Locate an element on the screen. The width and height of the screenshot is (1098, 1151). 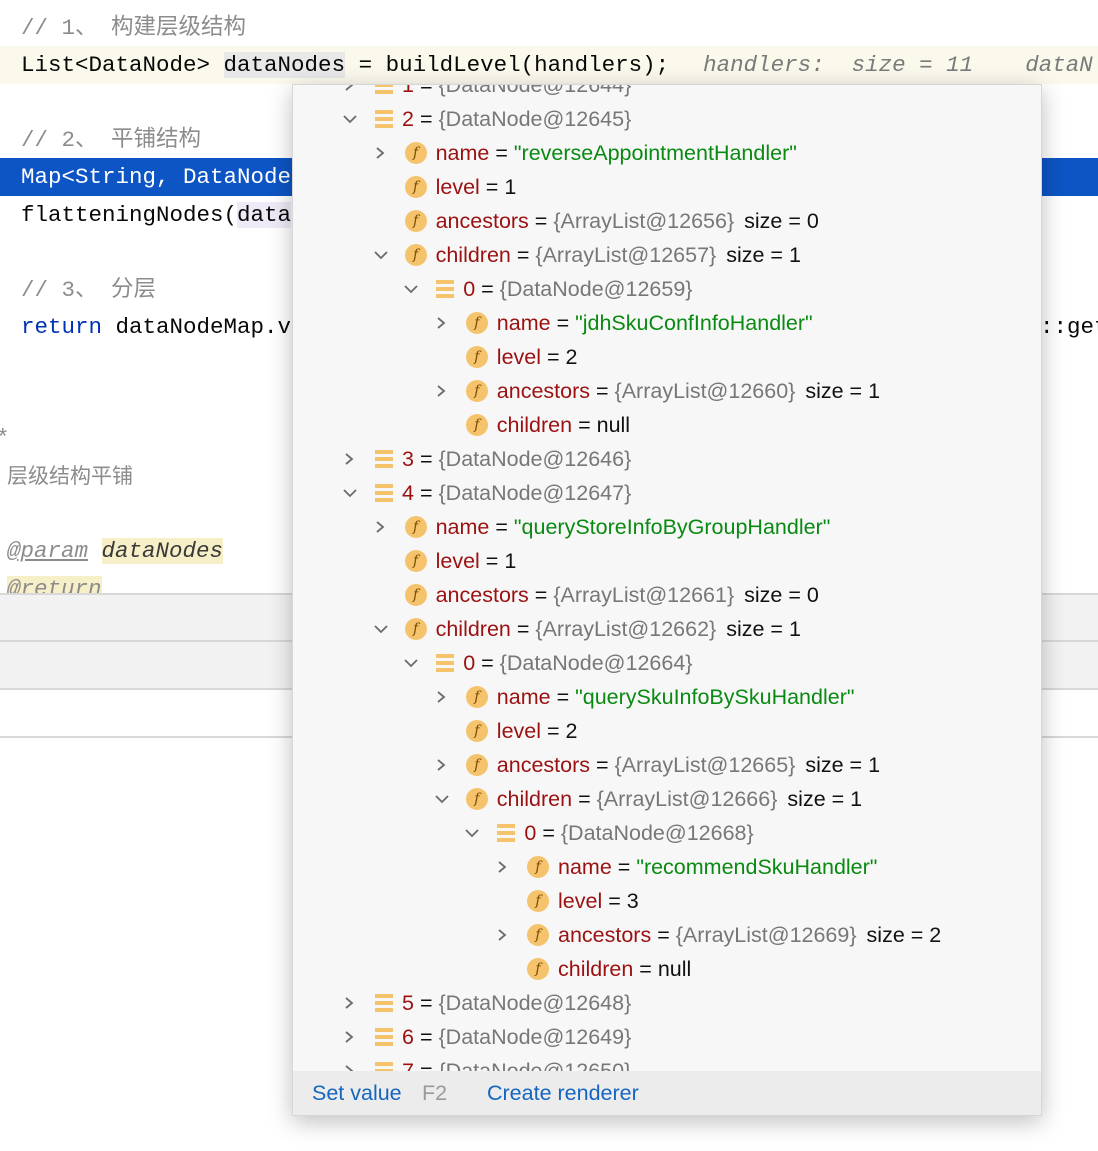
variable-value: "reverseAppointmentHandler" is located at coordinates (655, 153).